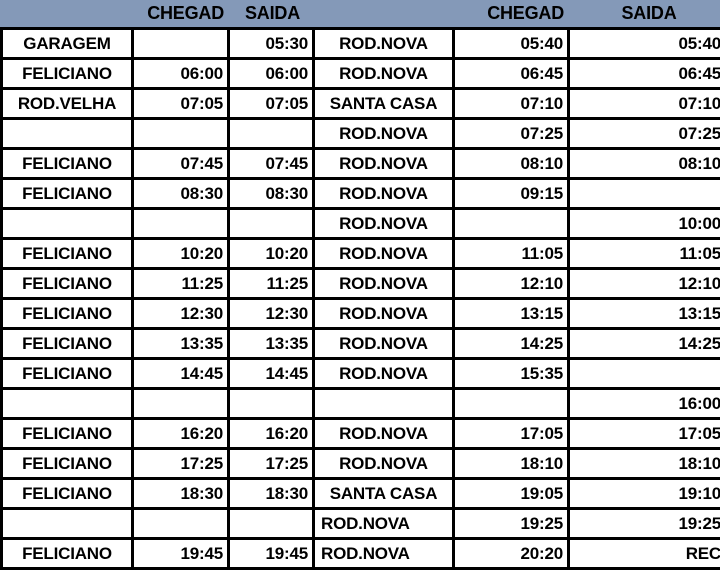  I want to click on cell-chegada-1: 12:30, so click(182, 315).